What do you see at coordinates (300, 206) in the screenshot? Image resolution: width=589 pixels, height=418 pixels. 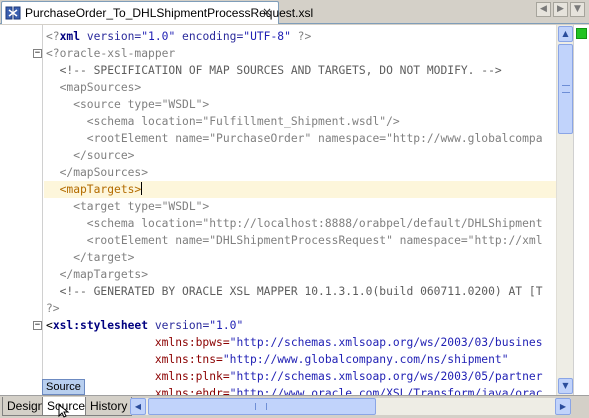 I see `code-line: <target type="WSDL">` at bounding box center [300, 206].